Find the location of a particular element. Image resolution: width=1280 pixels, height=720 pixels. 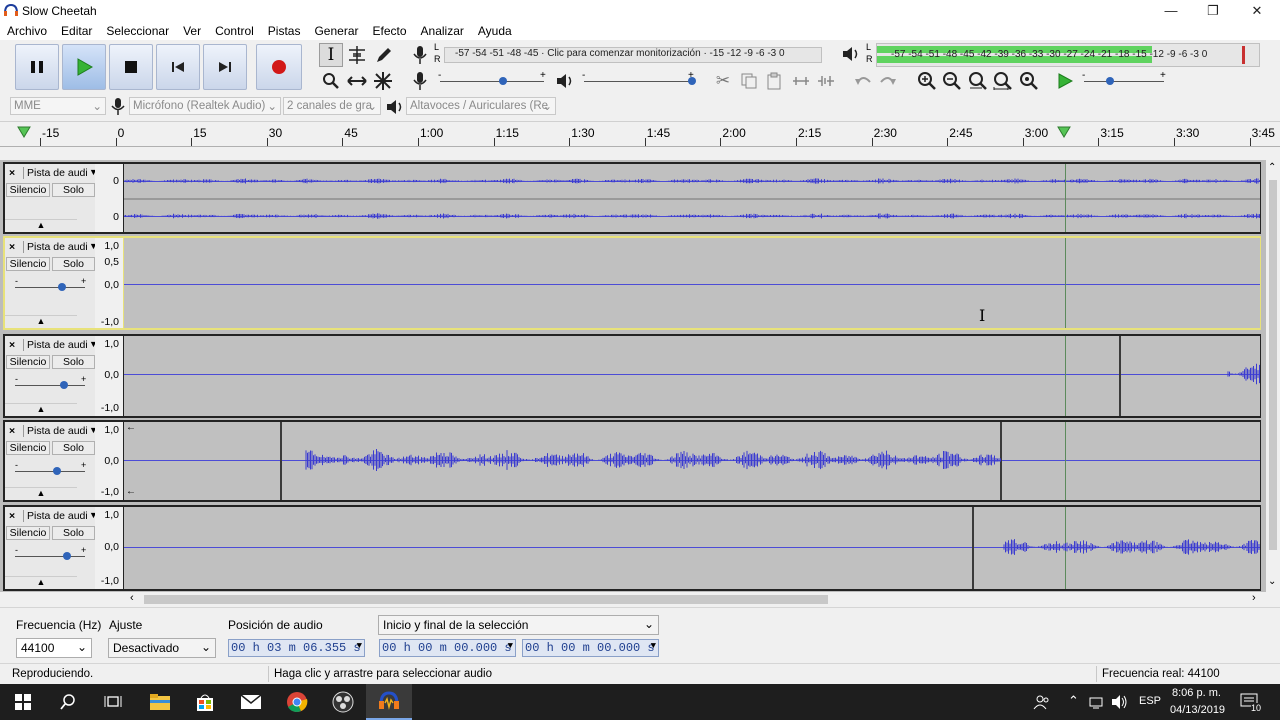

pause-button is located at coordinates (37, 67).